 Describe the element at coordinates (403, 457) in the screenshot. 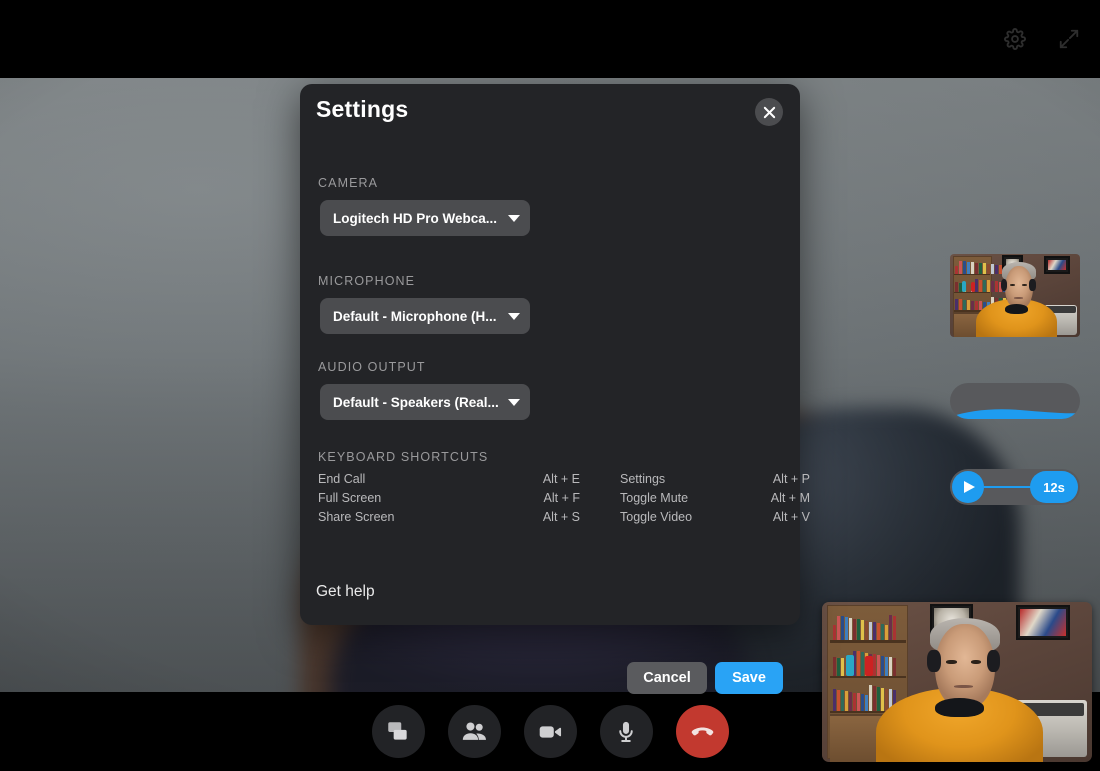

I see `shortcuts-section-label: KEYBOARD SHORTCUTS` at that location.